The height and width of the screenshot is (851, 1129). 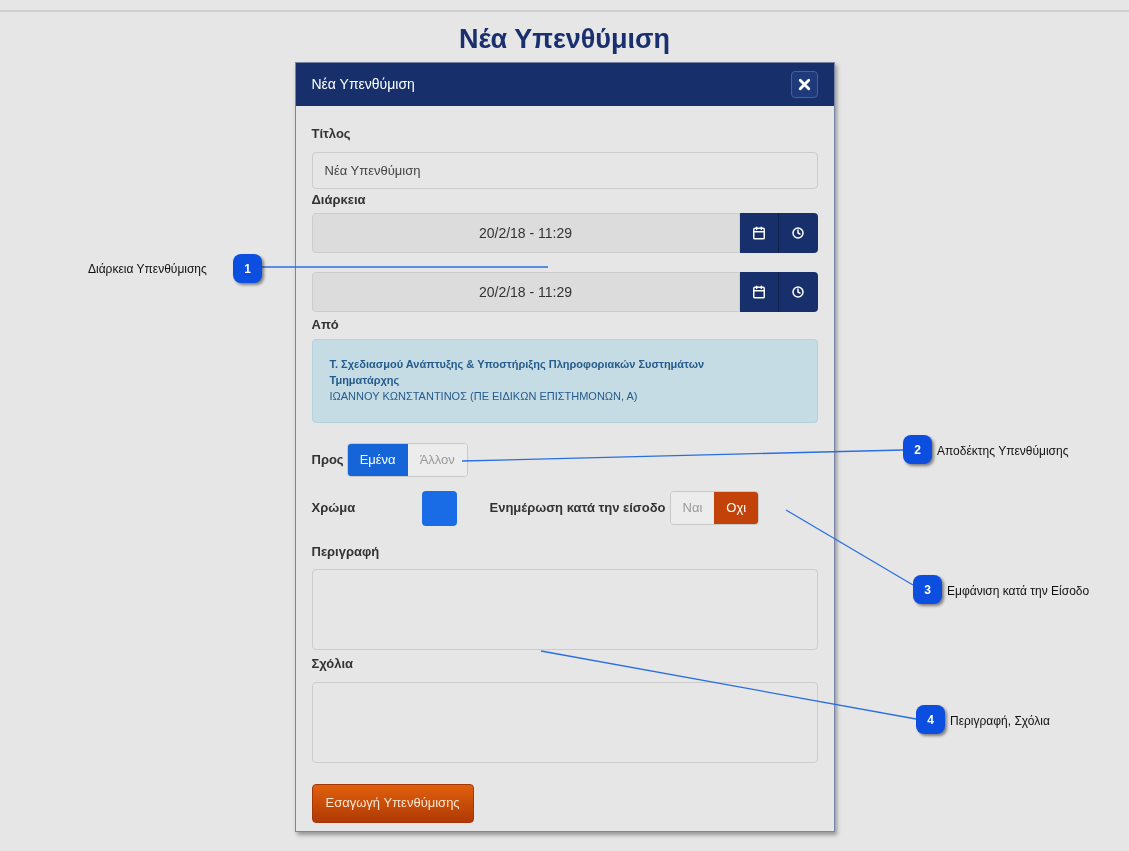 What do you see at coordinates (147, 269) in the screenshot?
I see `callout-label: Διάρκεια Υπενθύμισης` at bounding box center [147, 269].